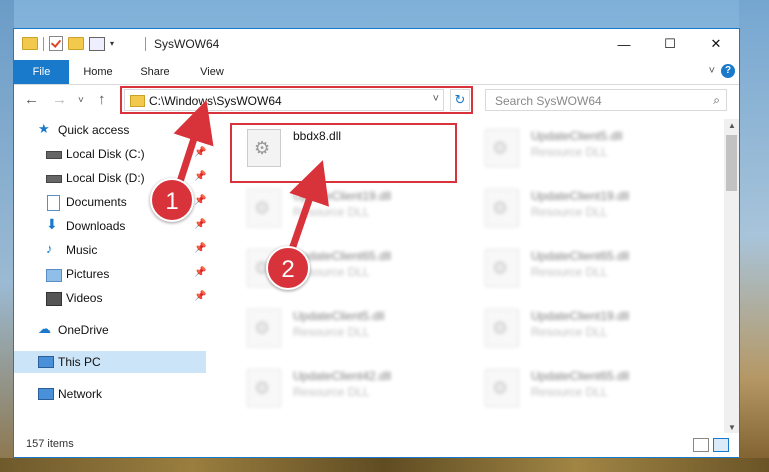  Describe the element at coordinates (307, 208) in the screenshot. I see `arrow-to-file` at that location.